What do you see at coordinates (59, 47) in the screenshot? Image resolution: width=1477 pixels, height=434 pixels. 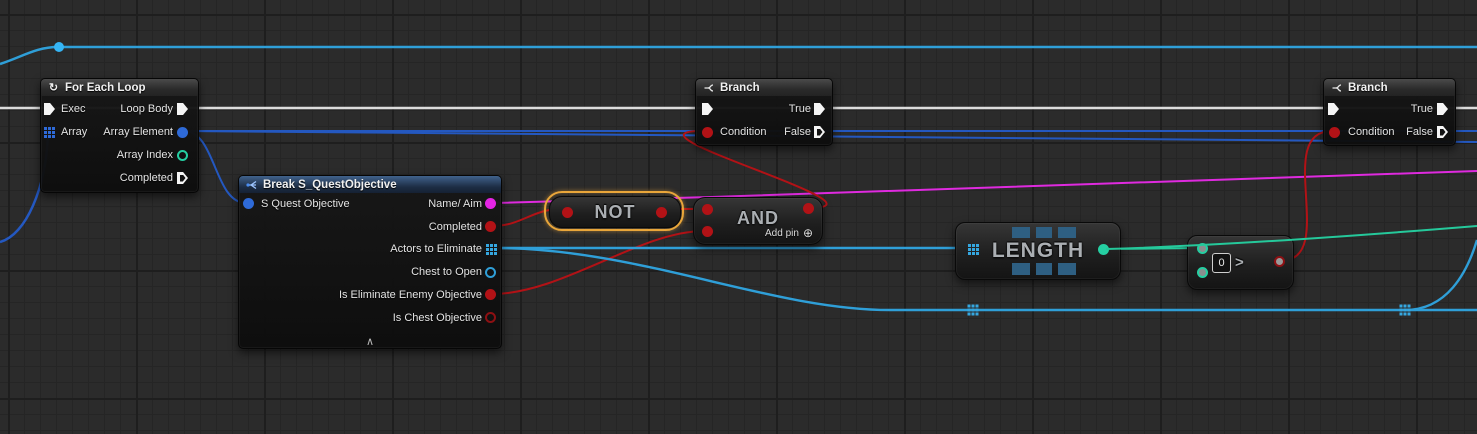 I see `reroute-dot-cyan` at bounding box center [59, 47].